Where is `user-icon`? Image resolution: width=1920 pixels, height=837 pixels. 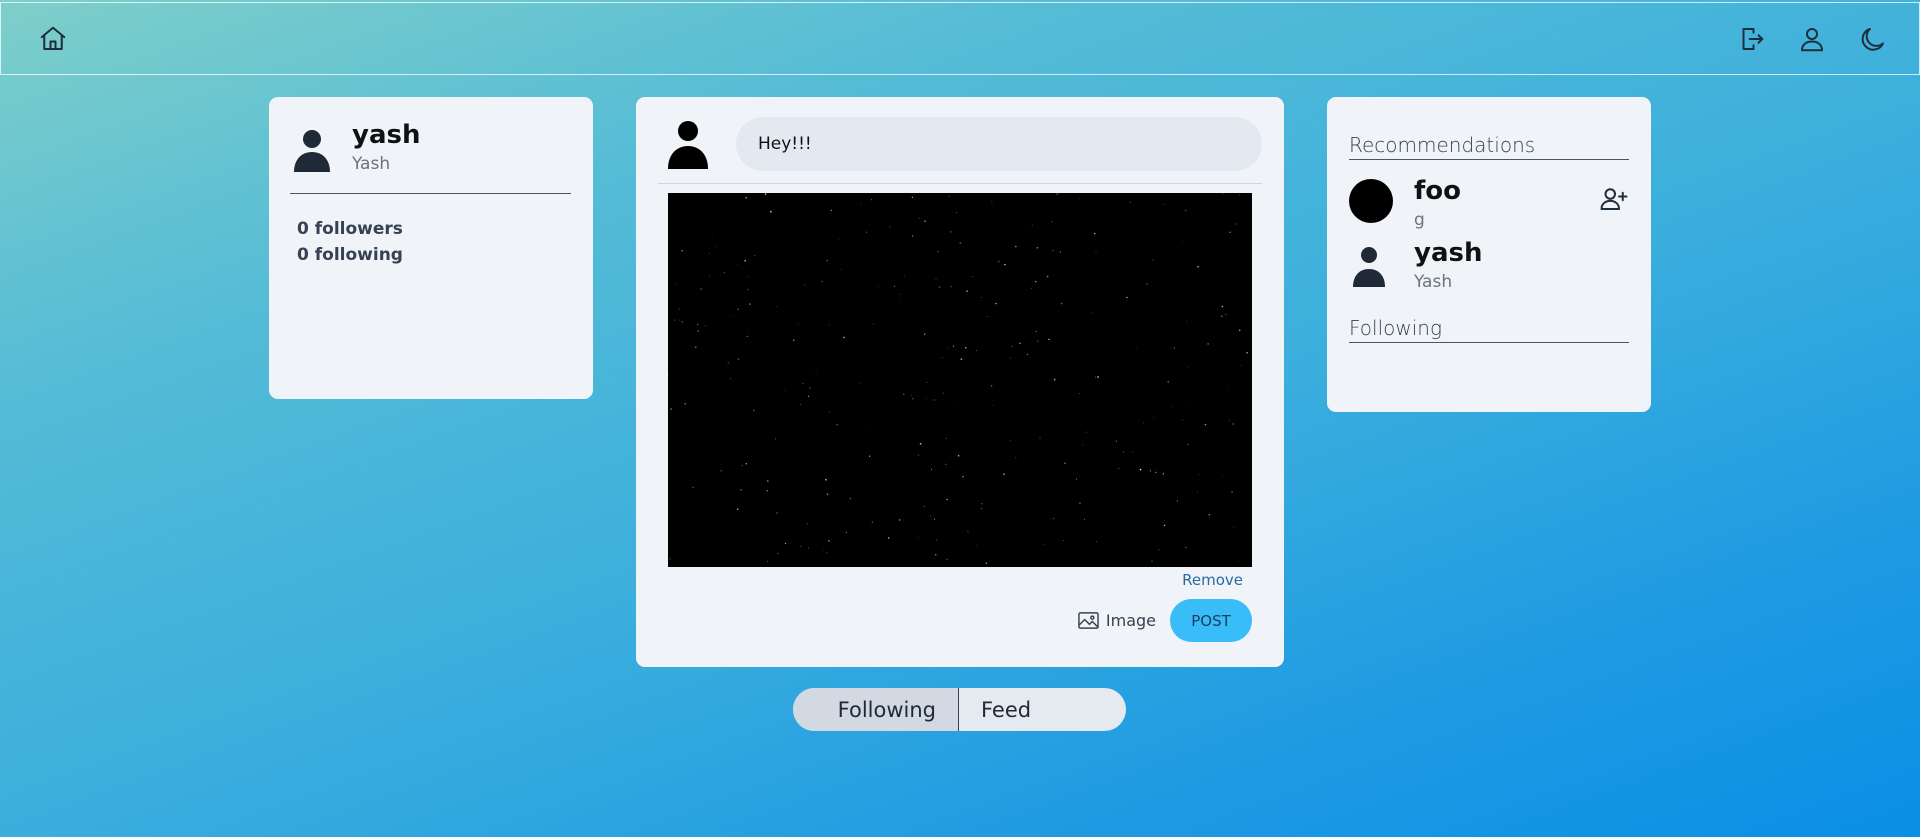
user-icon is located at coordinates (1812, 39).